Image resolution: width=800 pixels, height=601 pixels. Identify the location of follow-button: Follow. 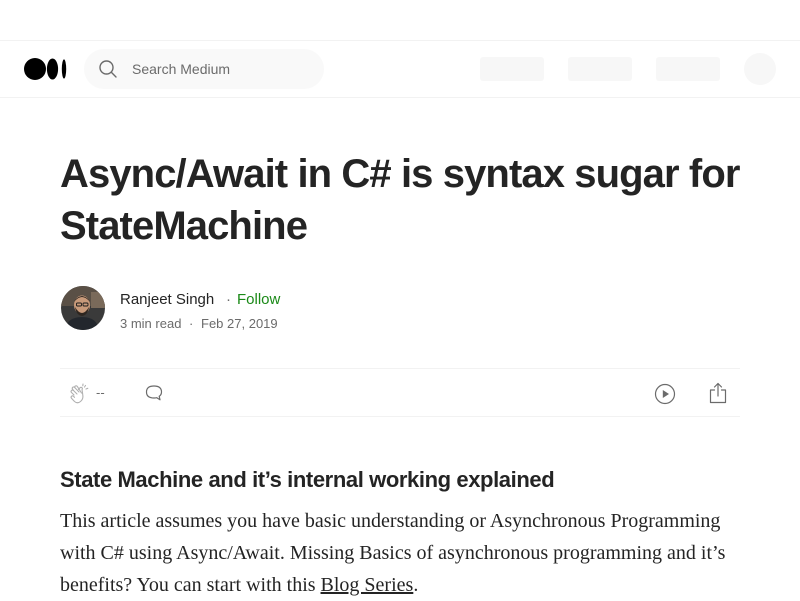
(258, 299).